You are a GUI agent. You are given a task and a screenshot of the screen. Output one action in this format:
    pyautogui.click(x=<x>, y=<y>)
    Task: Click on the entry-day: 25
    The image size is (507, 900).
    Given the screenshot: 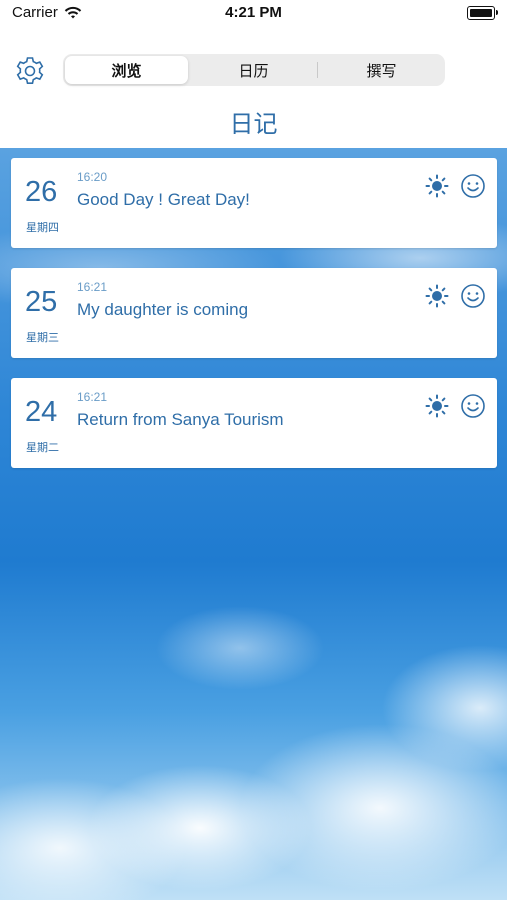 What is the action you would take?
    pyautogui.click(x=41, y=302)
    